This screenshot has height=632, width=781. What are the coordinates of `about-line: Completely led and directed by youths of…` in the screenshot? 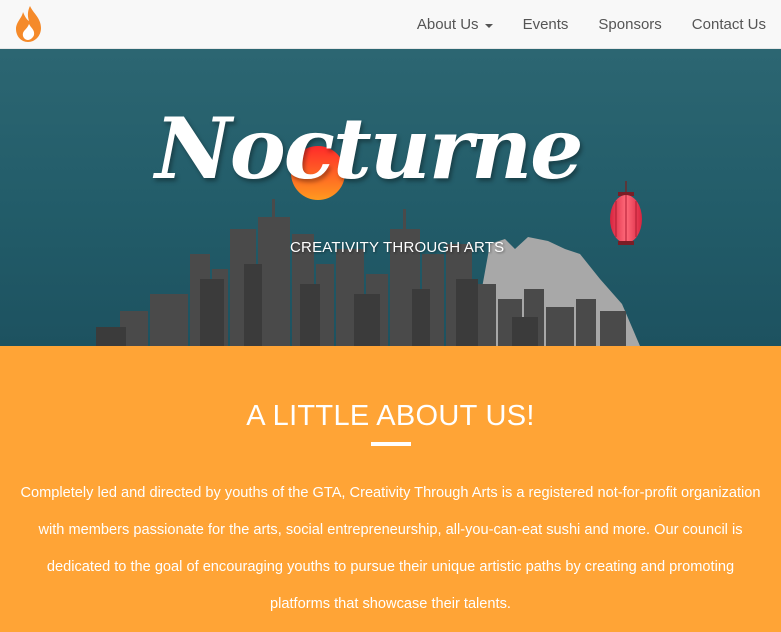 It's located at (390, 493).